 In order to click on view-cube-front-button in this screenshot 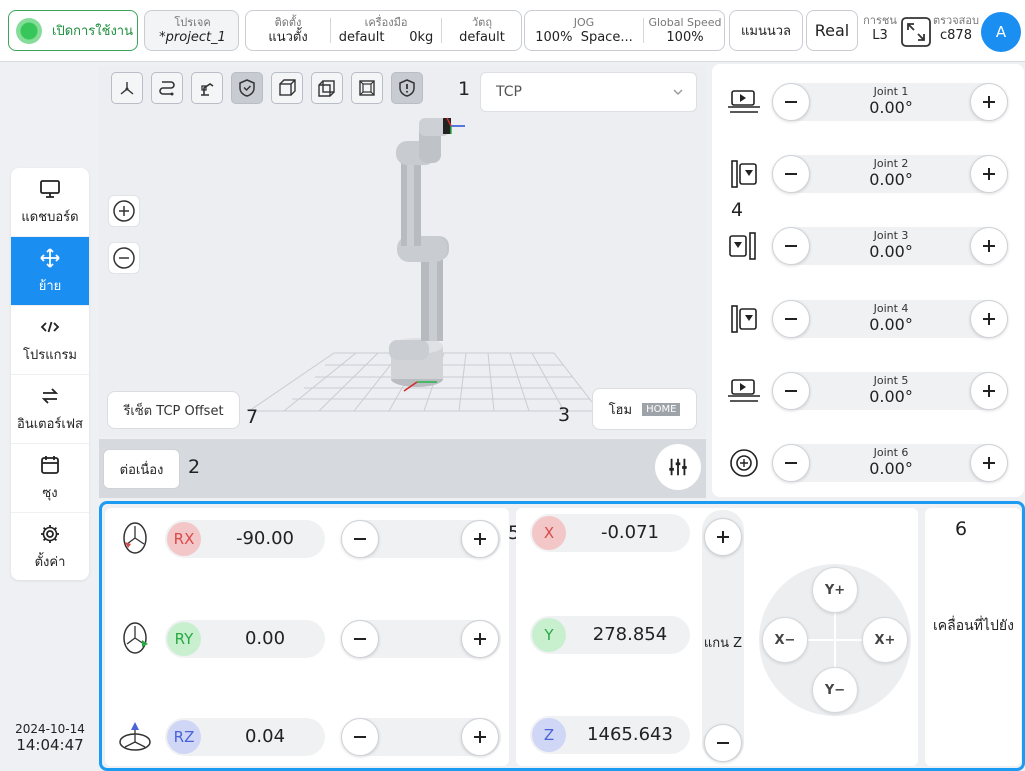, I will do `click(287, 88)`.